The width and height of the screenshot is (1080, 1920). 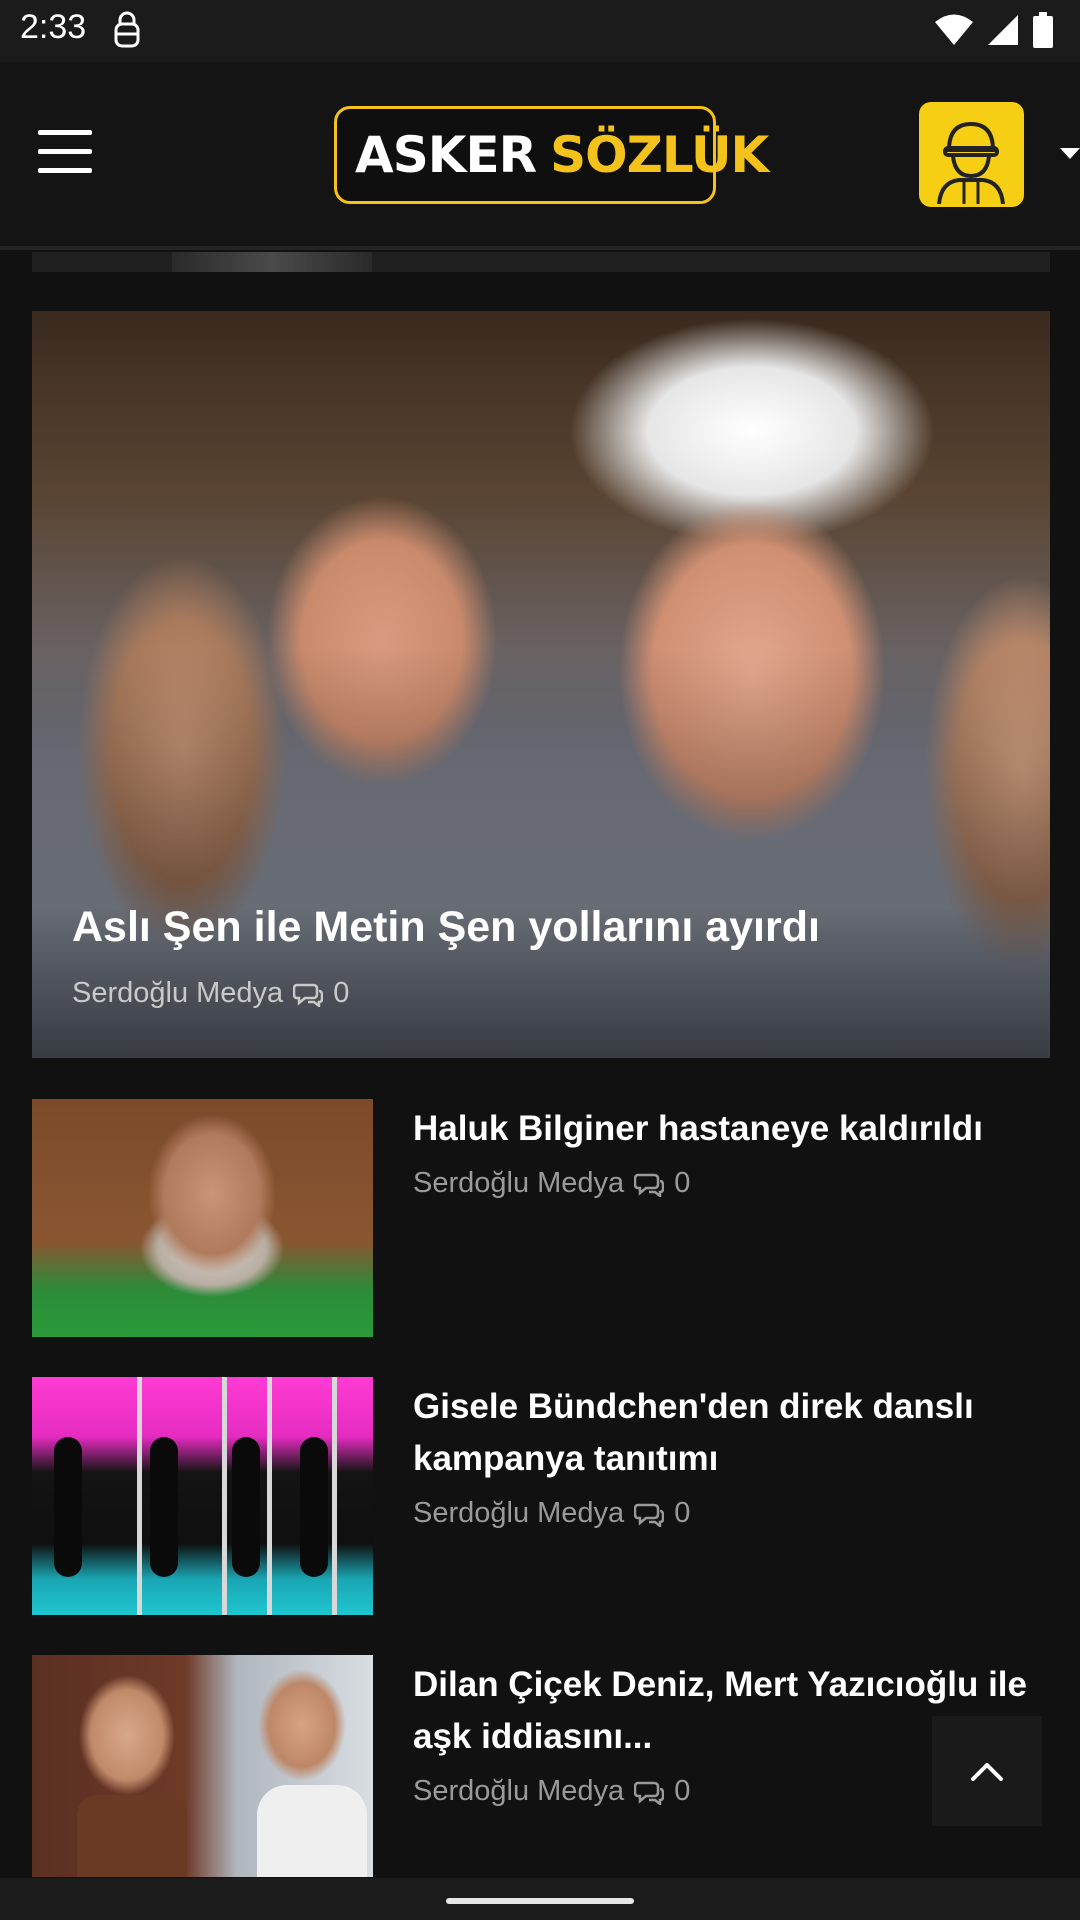 What do you see at coordinates (1003, 30) in the screenshot?
I see `signal-icon` at bounding box center [1003, 30].